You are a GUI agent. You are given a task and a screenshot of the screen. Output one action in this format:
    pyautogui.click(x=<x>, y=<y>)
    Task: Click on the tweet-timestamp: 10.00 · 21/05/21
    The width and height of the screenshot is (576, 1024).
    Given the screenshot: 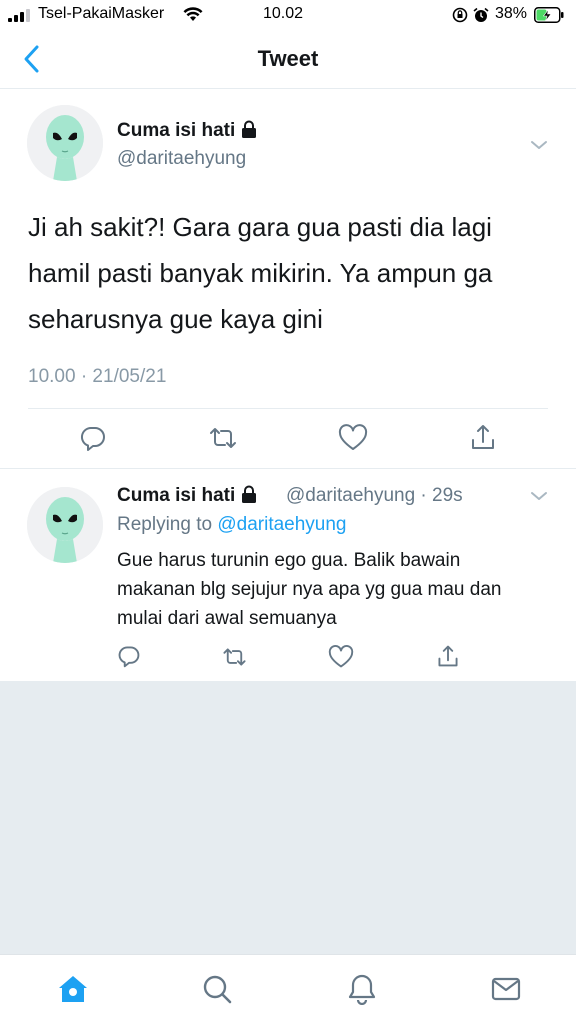 What is the action you would take?
    pyautogui.click(x=97, y=377)
    